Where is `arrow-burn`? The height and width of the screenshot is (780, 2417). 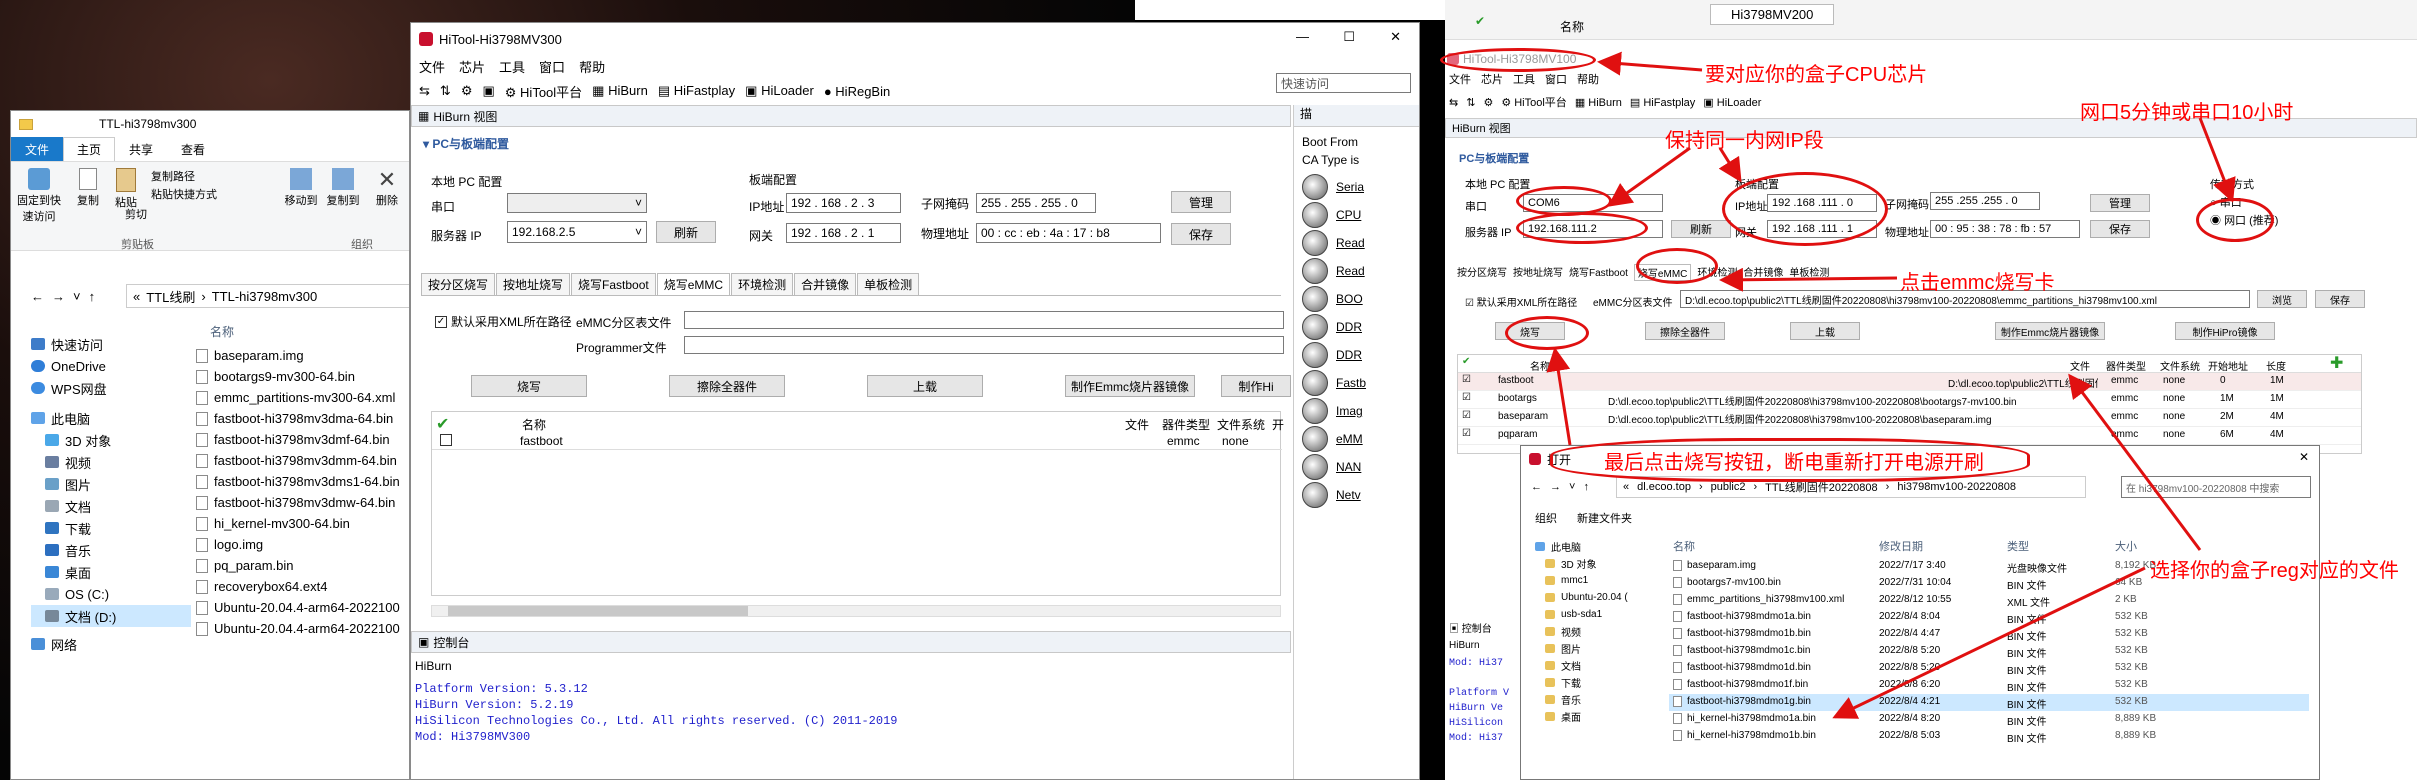
arrow-burn is located at coordinates (1559, 396).